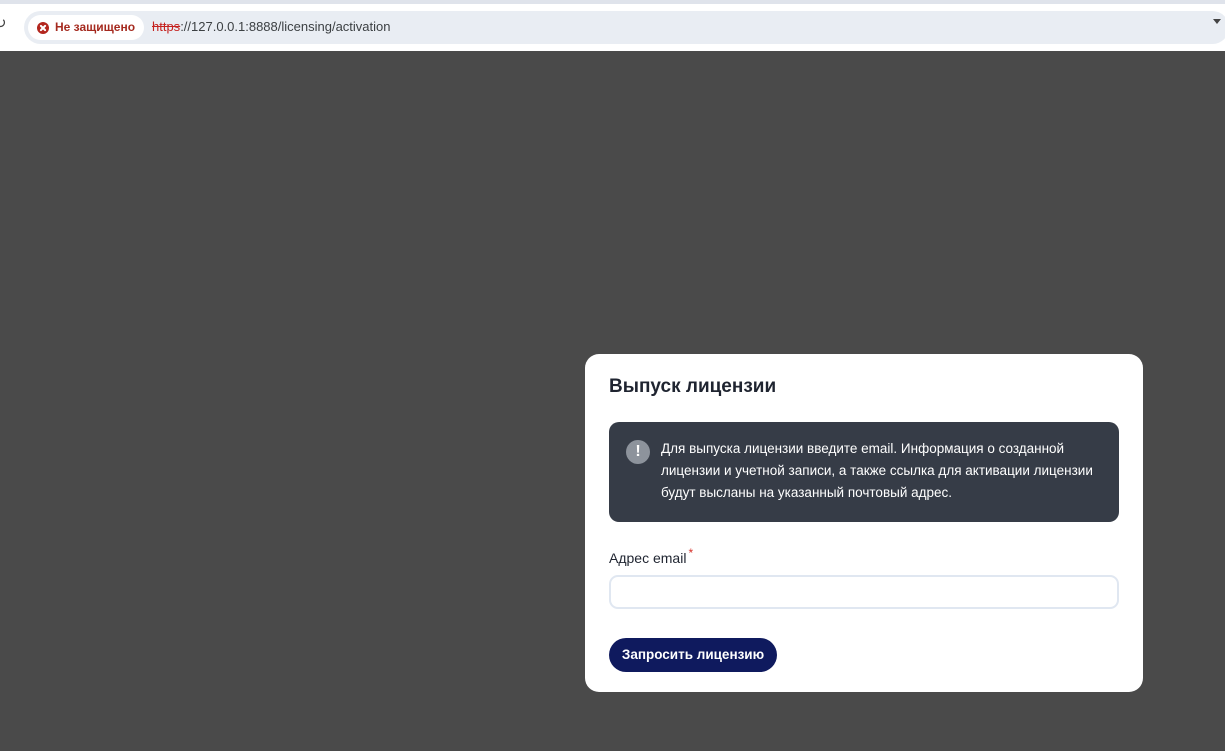 This screenshot has width=1225, height=751. I want to click on email-label-text: Адрес email, so click(648, 558).